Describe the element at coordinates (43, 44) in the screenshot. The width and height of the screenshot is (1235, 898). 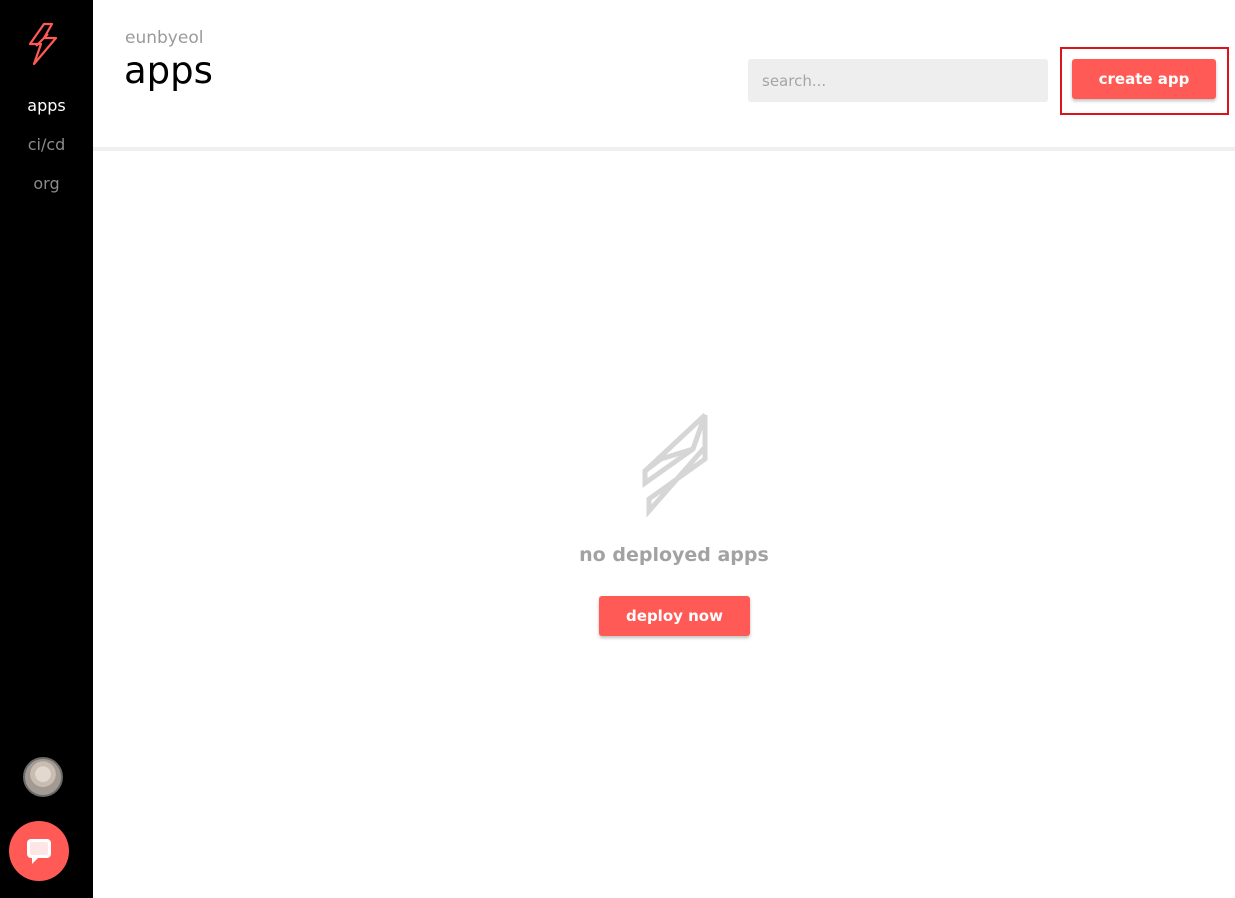
I see `bolt-icon` at that location.